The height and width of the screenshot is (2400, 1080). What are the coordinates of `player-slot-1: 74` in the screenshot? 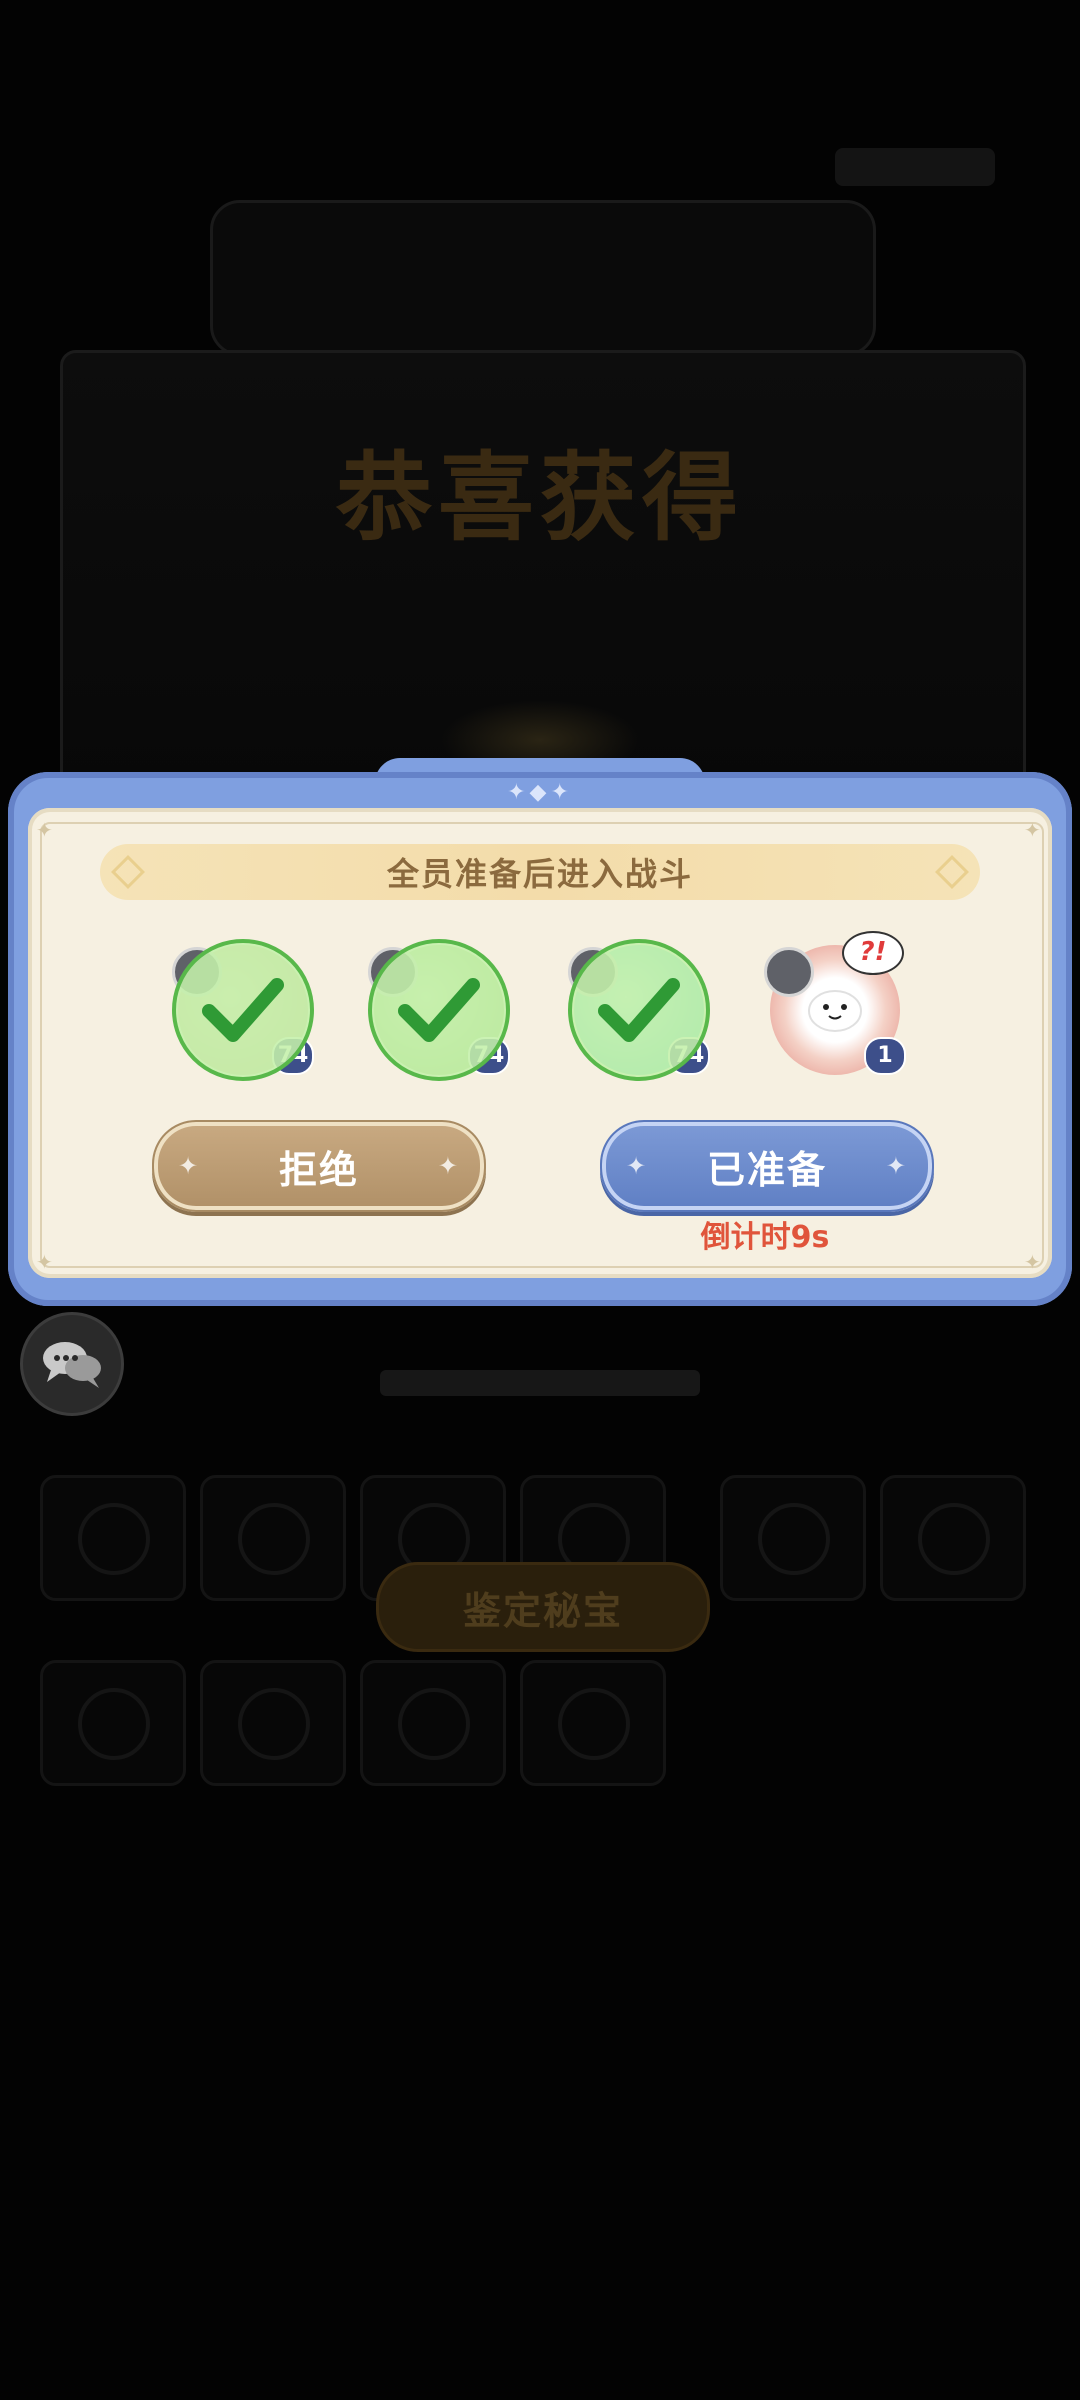 It's located at (243, 1010).